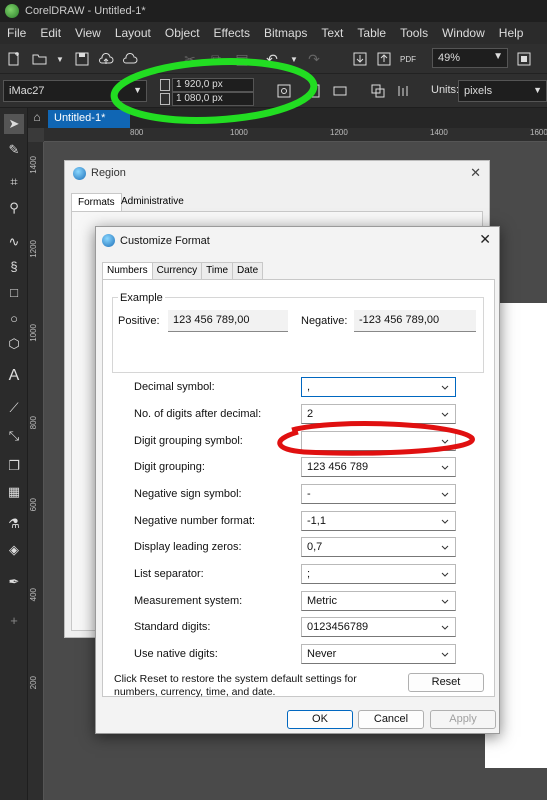  I want to click on chevron-down-icon: ▼, so click(537, 90).